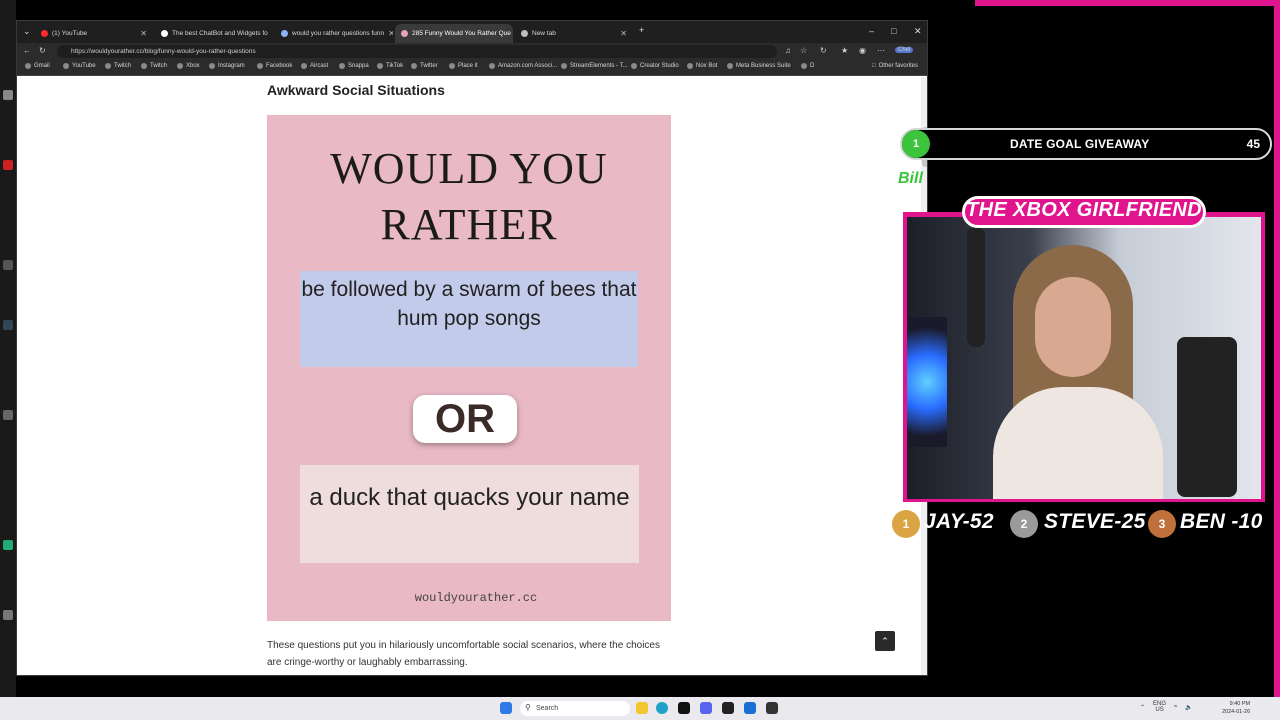 This screenshot has width=1280, height=720. I want to click on more-menu-icon: ⋯, so click(881, 50).